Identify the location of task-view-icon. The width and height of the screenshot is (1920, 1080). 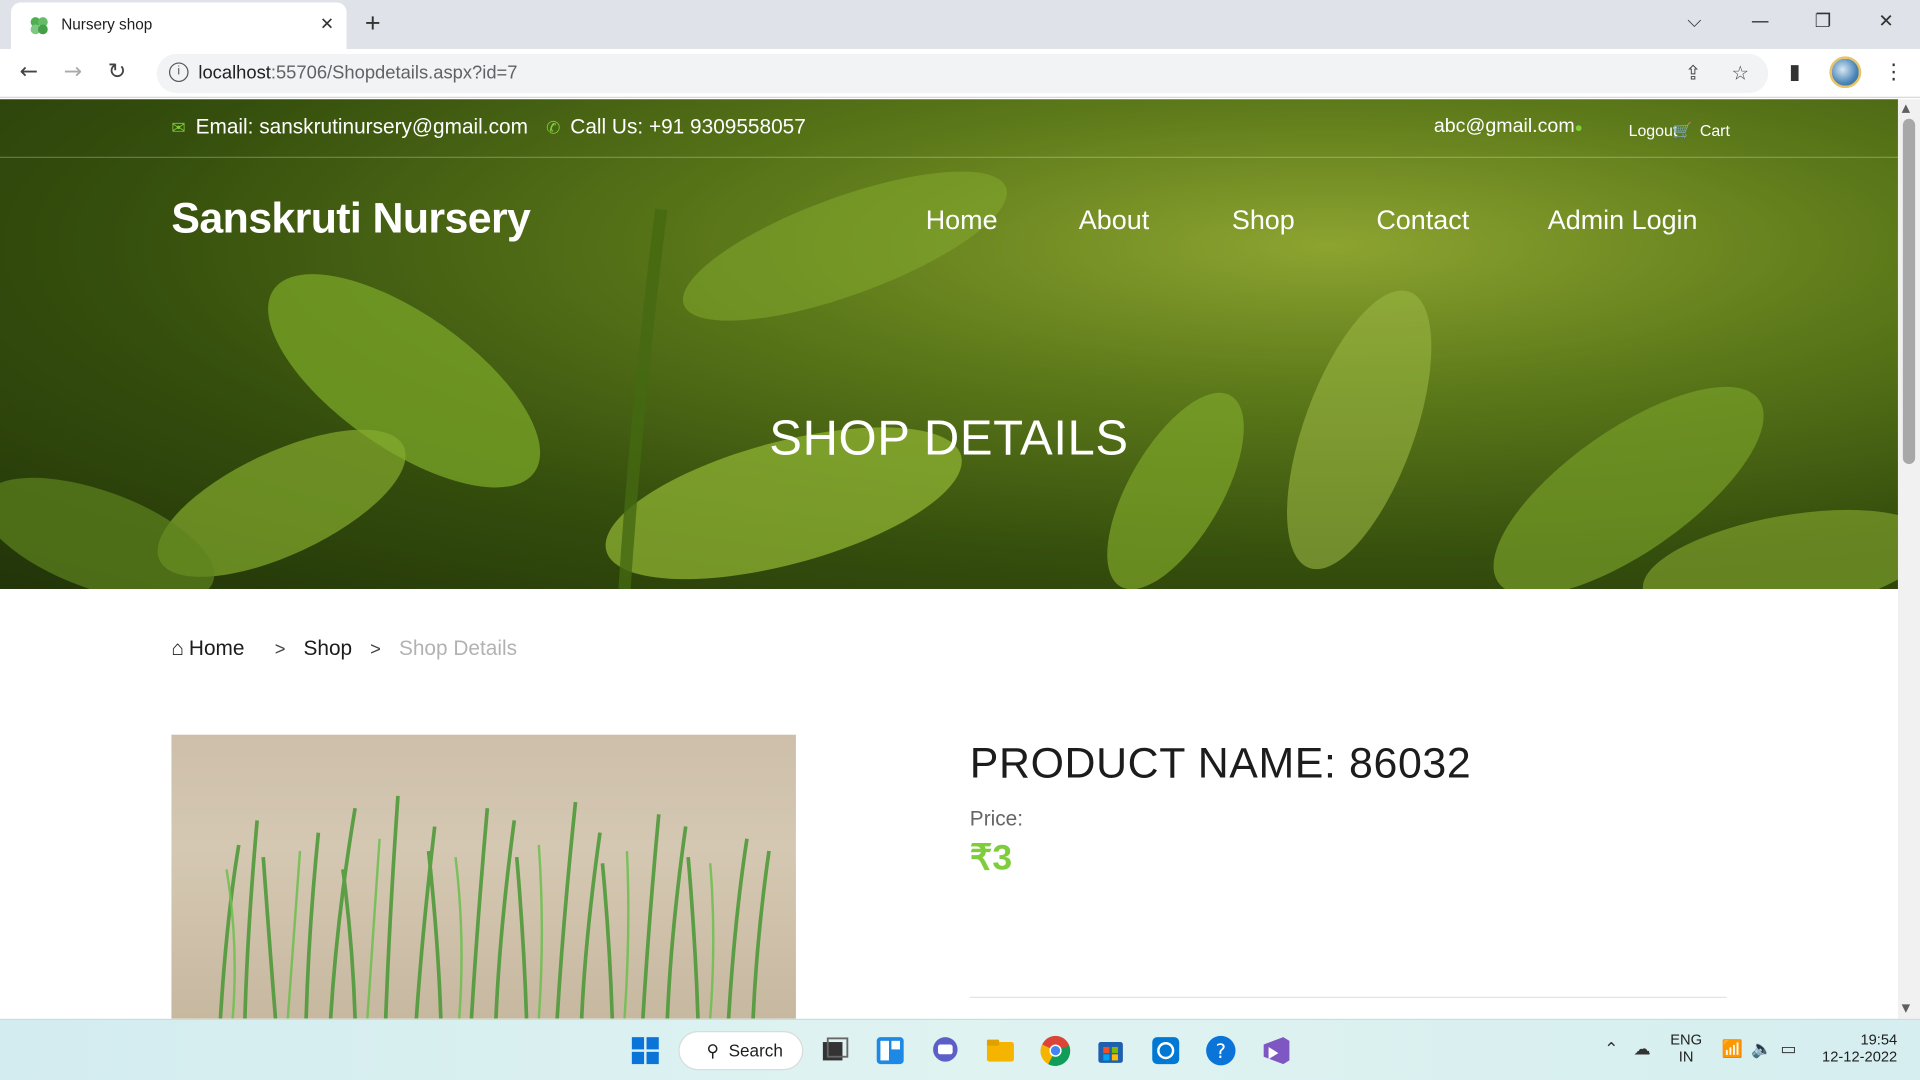
(835, 1050).